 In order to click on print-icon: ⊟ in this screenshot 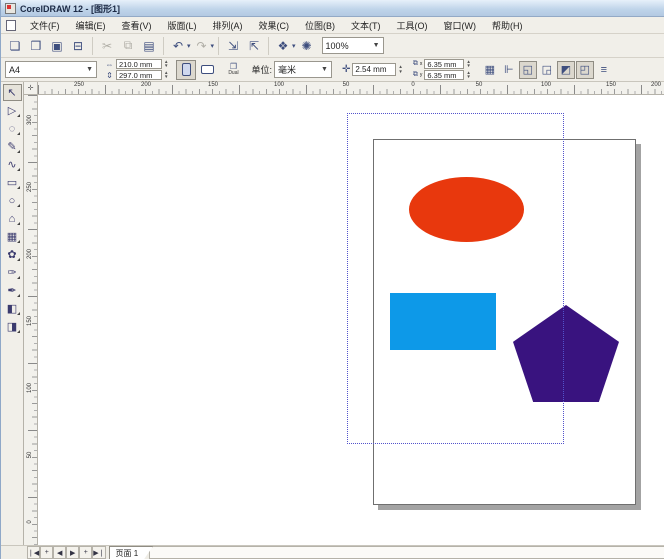, I will do `click(78, 46)`.